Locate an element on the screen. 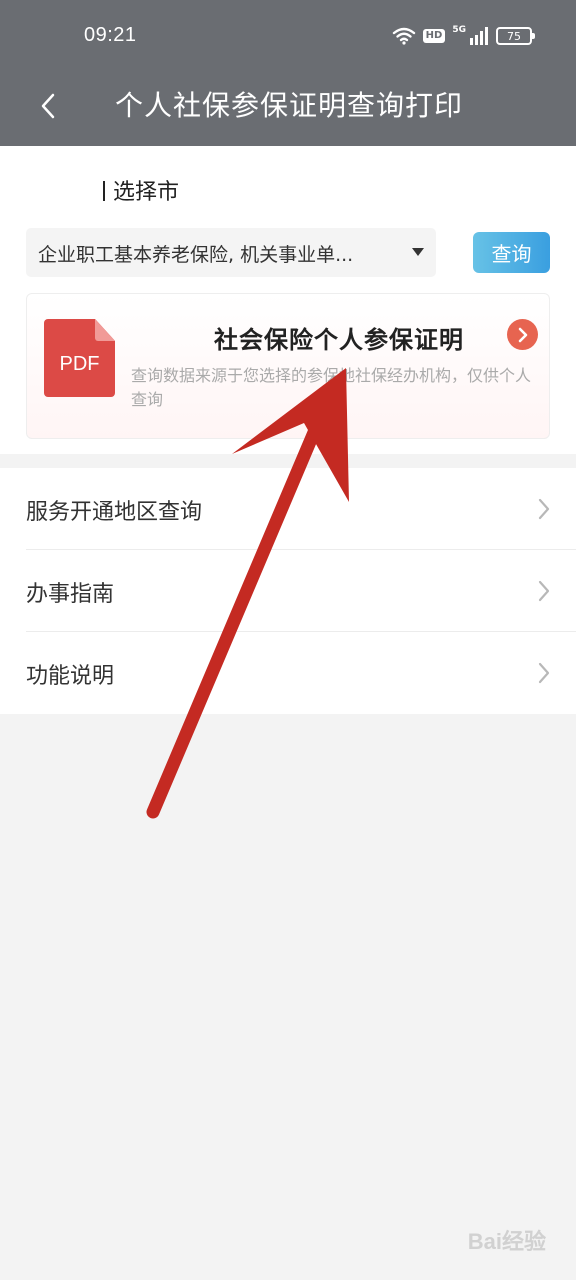 The height and width of the screenshot is (1280, 576). status-time: 09:21 is located at coordinates (110, 35).